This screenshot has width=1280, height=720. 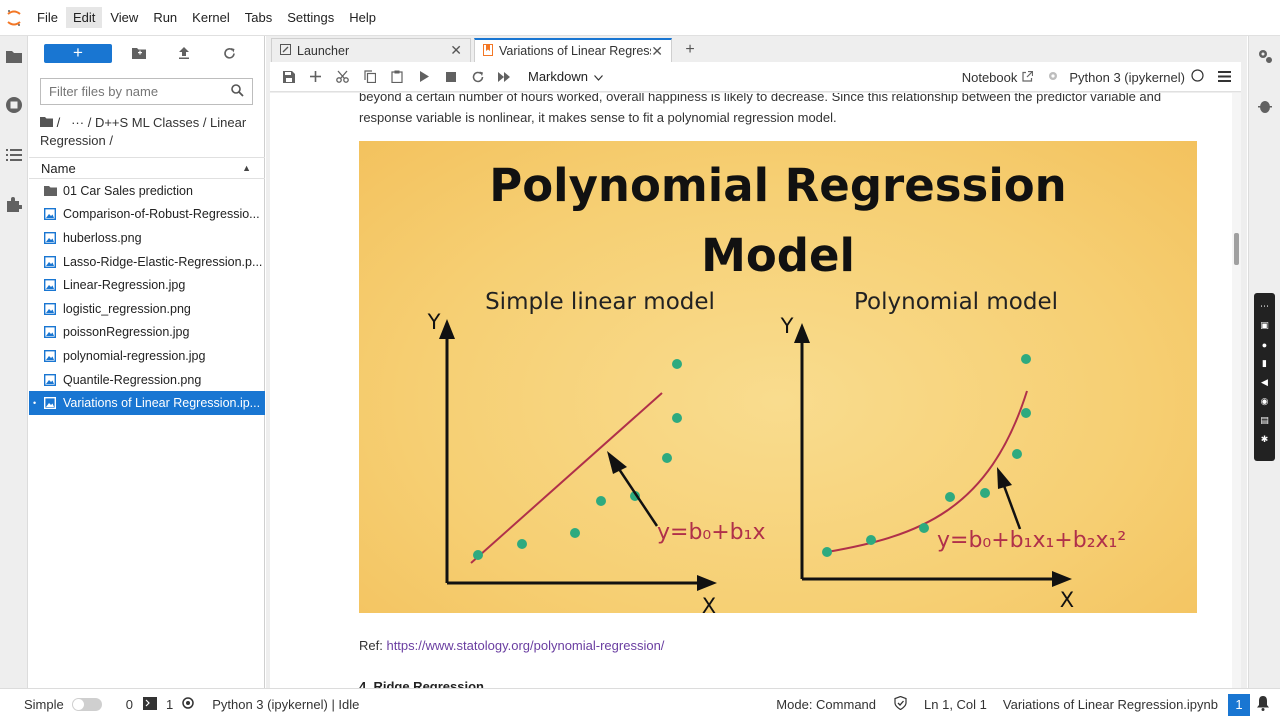 What do you see at coordinates (310, 17) in the screenshot?
I see `menu-settings: Settings` at bounding box center [310, 17].